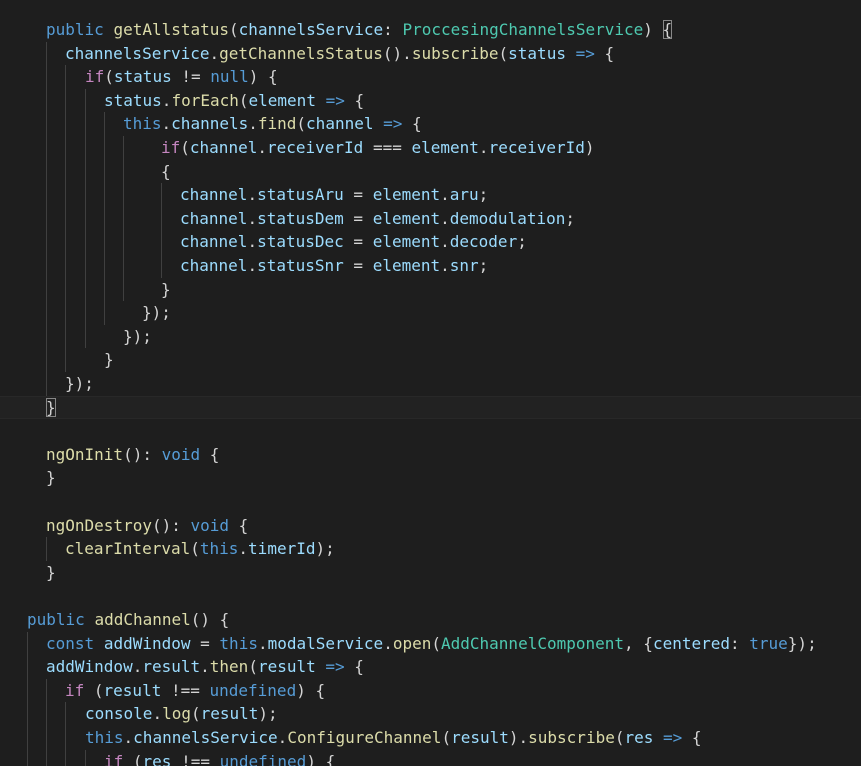  I want to click on code-token: statusDem, so click(300, 218).